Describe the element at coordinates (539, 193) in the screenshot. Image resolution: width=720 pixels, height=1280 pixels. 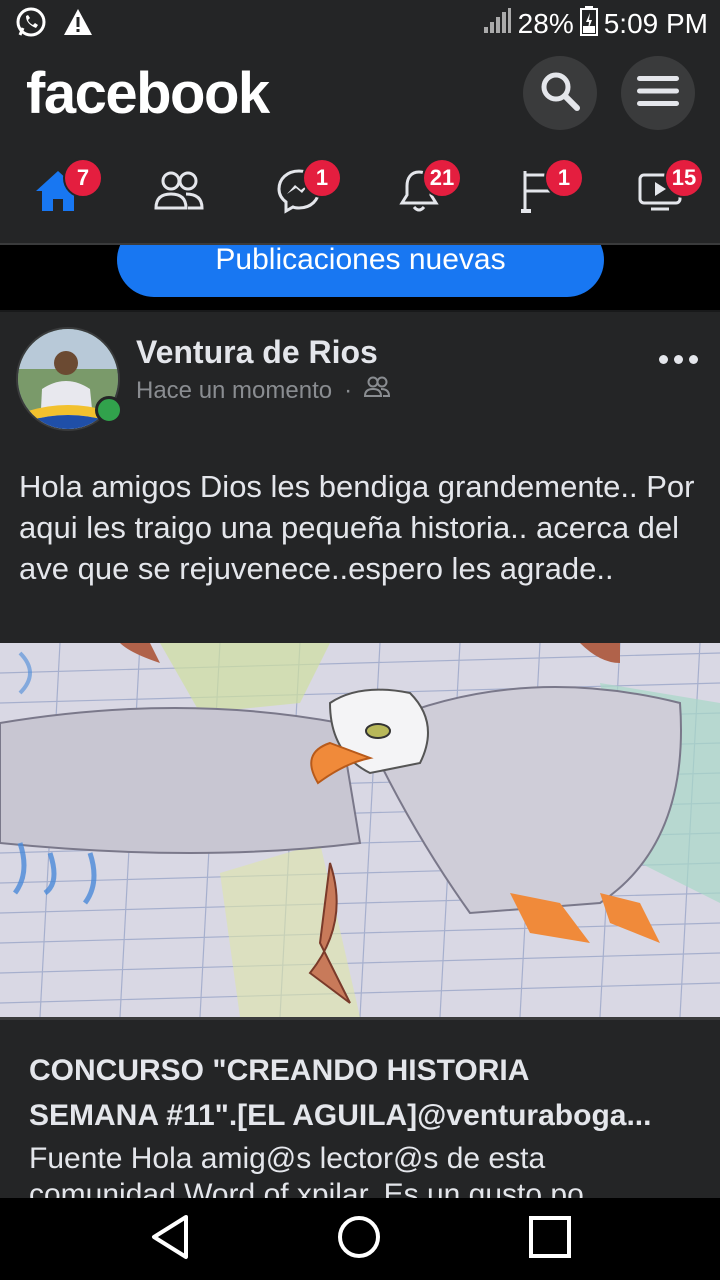
I see `tab-pages: 1` at that location.